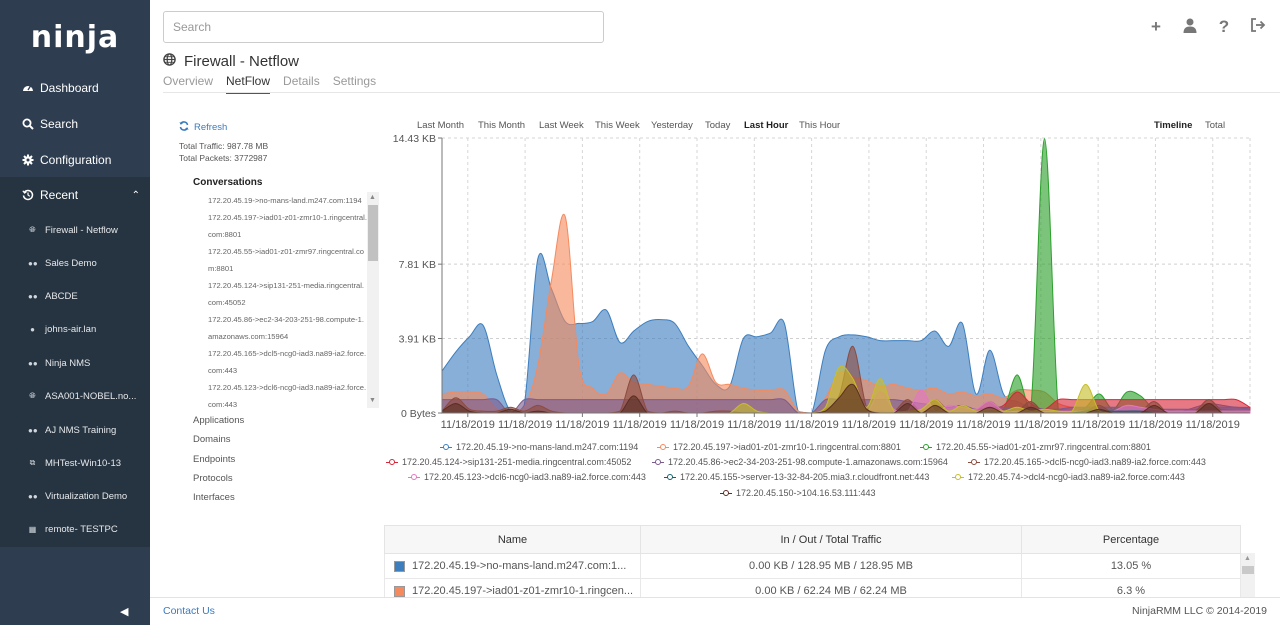 The height and width of the screenshot is (625, 1280). What do you see at coordinates (218, 420) in the screenshot?
I see `category-applications: Applications` at bounding box center [218, 420].